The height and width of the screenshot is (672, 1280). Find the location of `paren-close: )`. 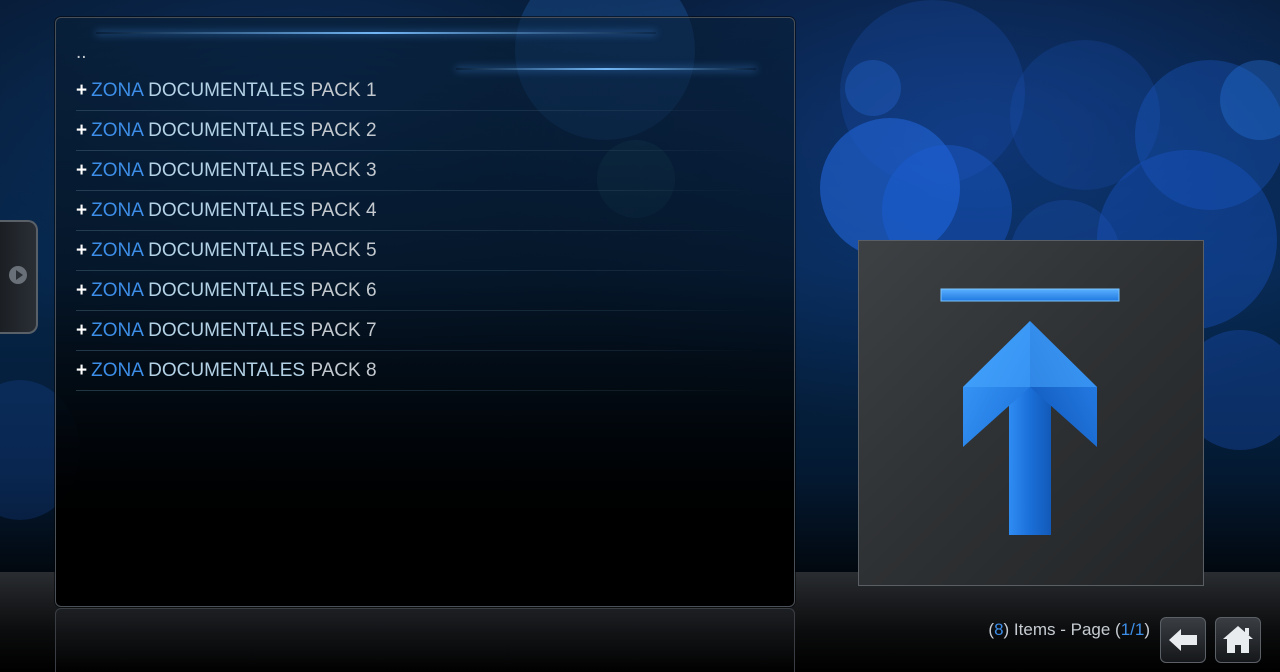

paren-close: ) is located at coordinates (1147, 629).